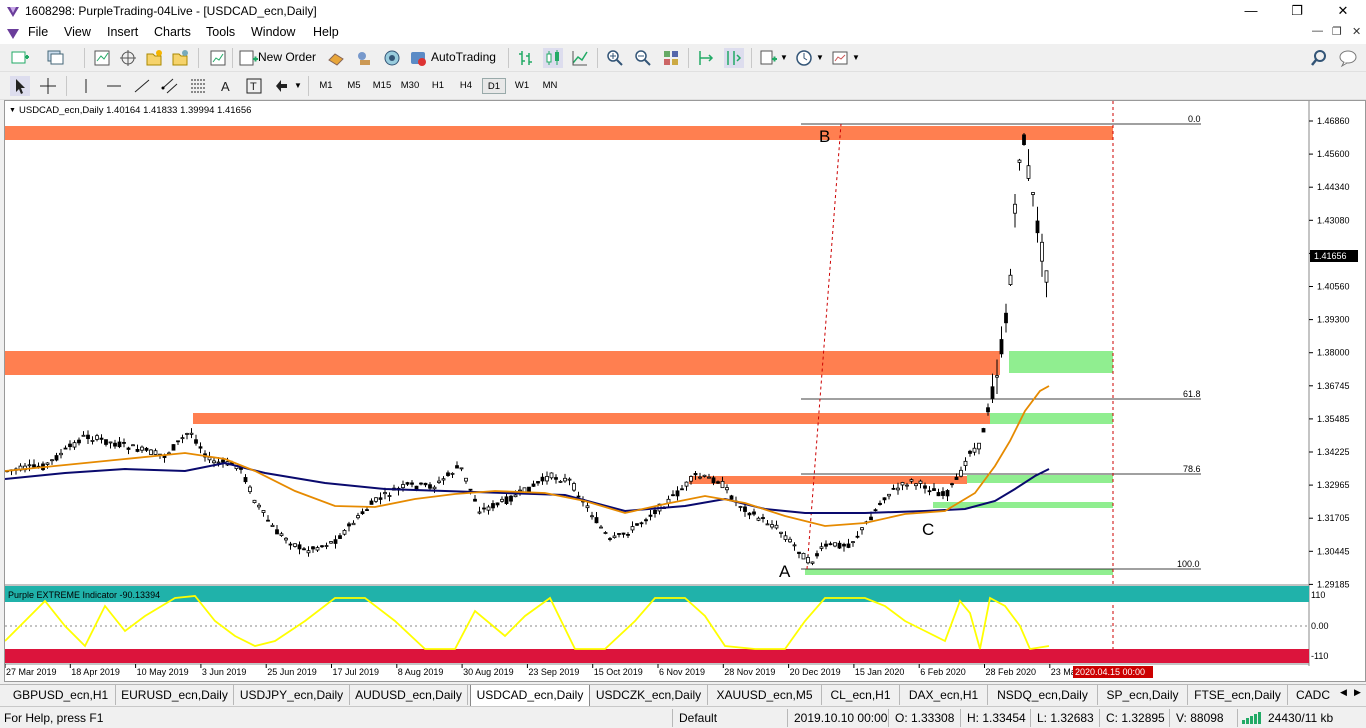 The height and width of the screenshot is (728, 1366). Describe the element at coordinates (1318, 595) in the screenshot. I see `indicator-tick-110: 110` at that location.